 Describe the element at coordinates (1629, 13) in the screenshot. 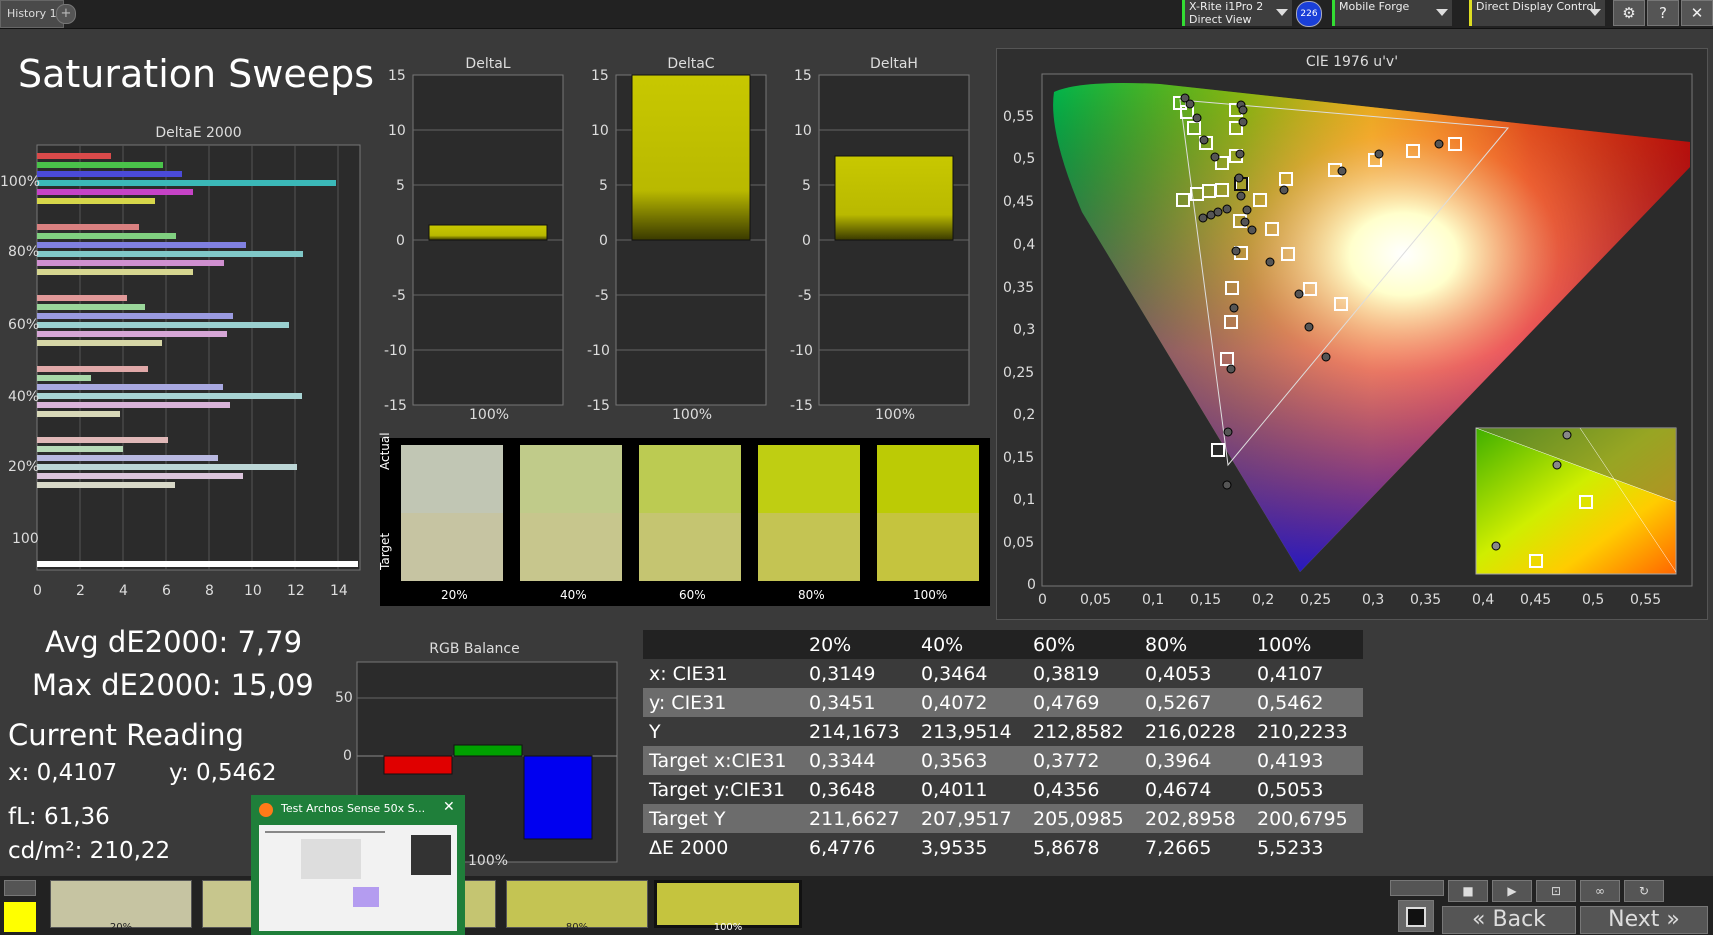

I see `gear-icon: ⚙` at that location.